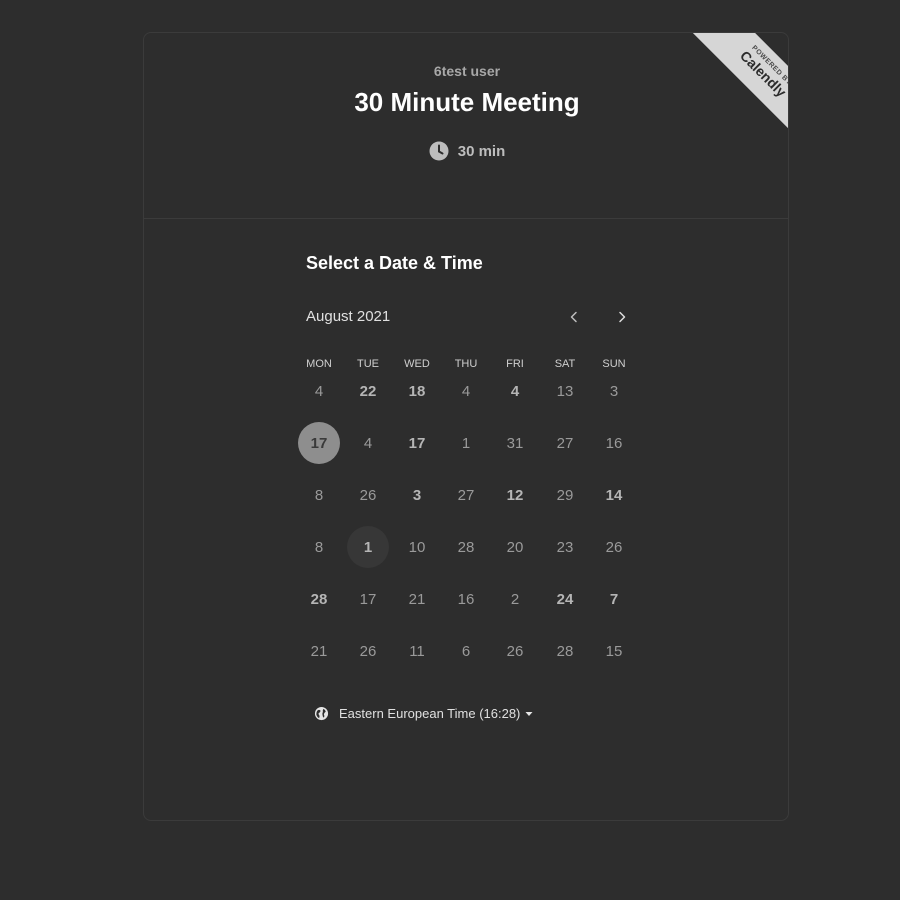 The image size is (900, 900). What do you see at coordinates (614, 599) in the screenshot?
I see `calendar-day: 7` at bounding box center [614, 599].